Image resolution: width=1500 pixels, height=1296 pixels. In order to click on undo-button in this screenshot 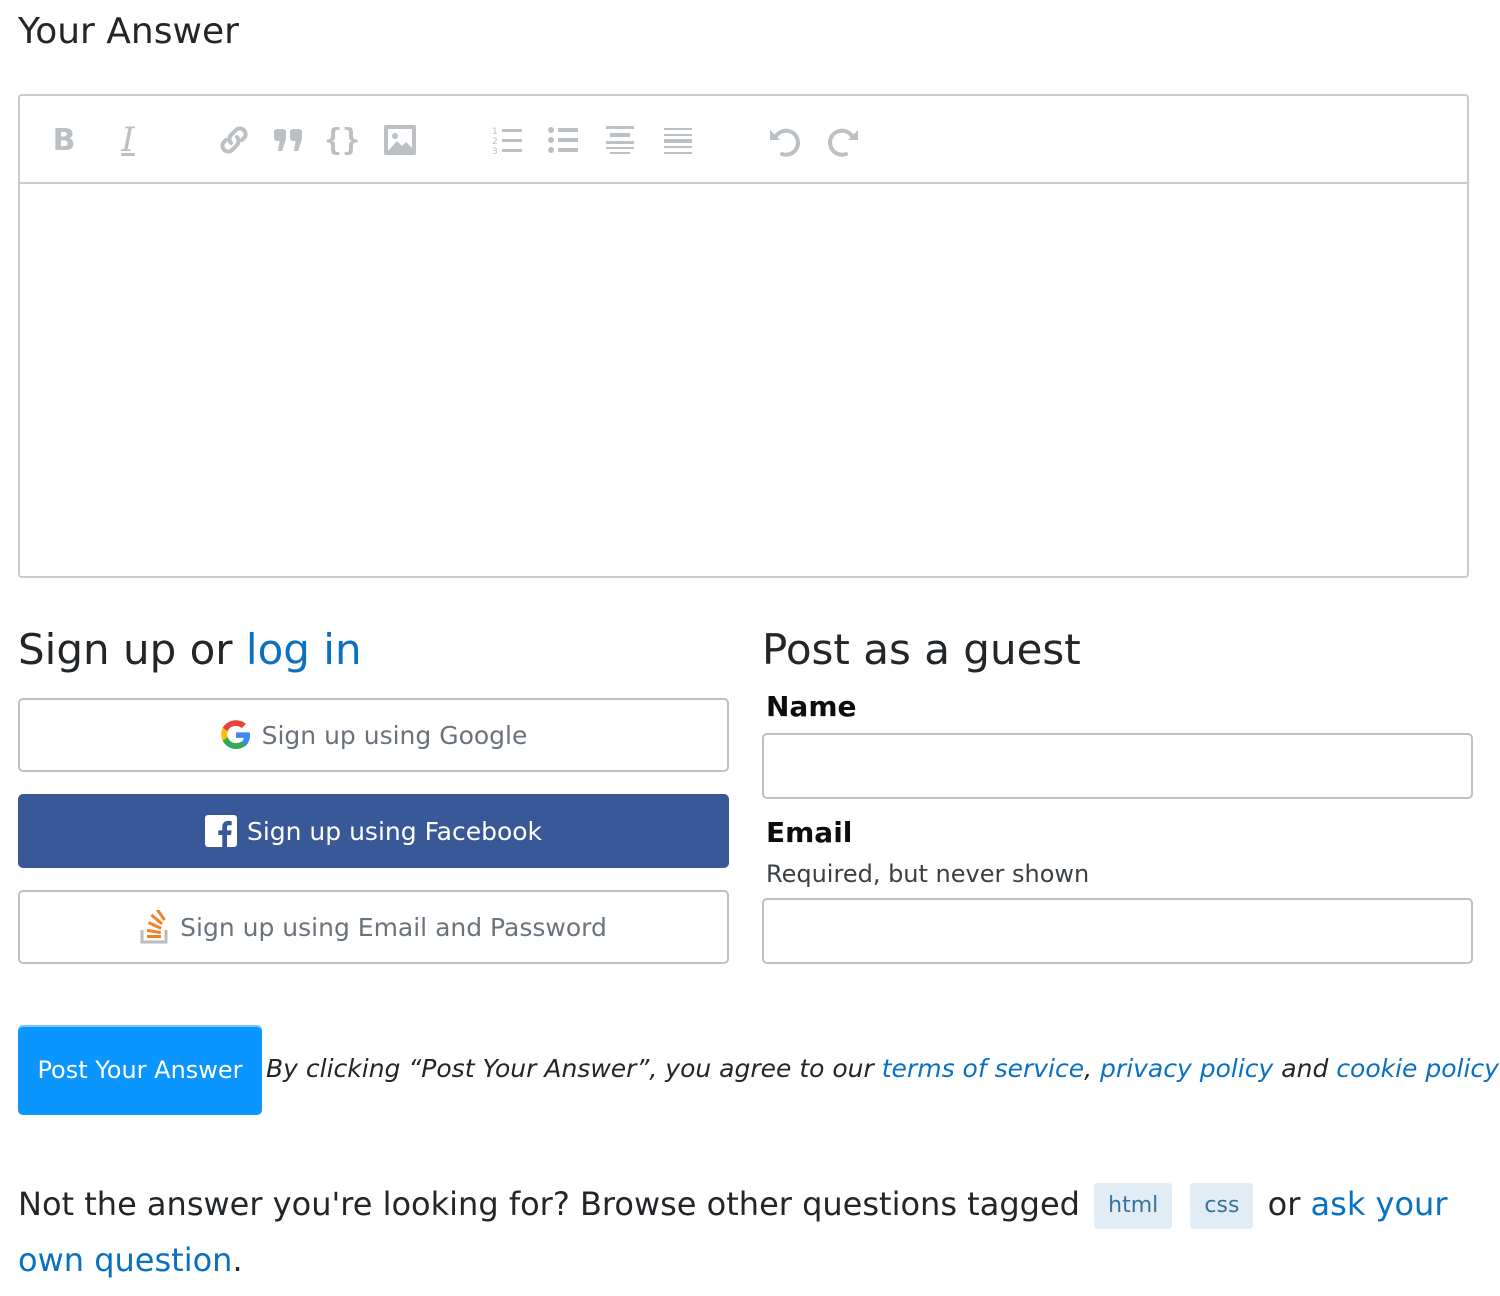, I will do `click(786, 140)`.